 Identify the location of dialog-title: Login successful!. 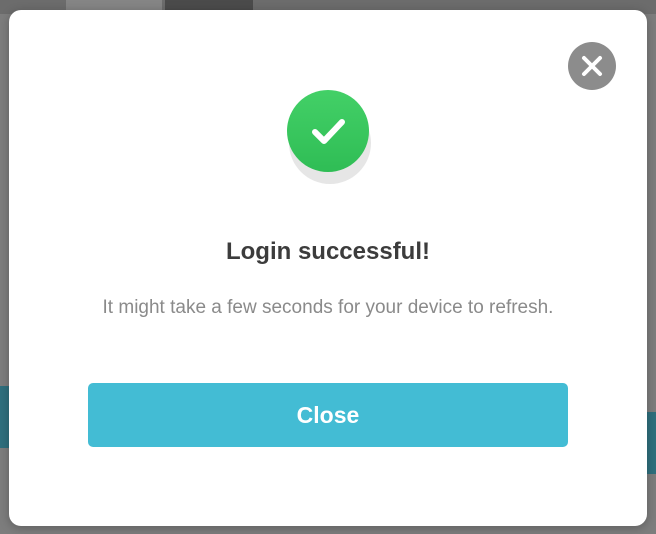
(328, 251).